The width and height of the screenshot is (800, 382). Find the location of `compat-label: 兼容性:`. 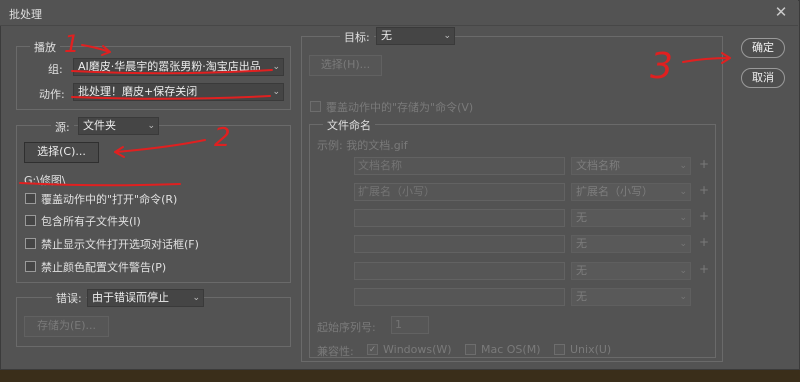

compat-label: 兼容性: is located at coordinates (335, 351).